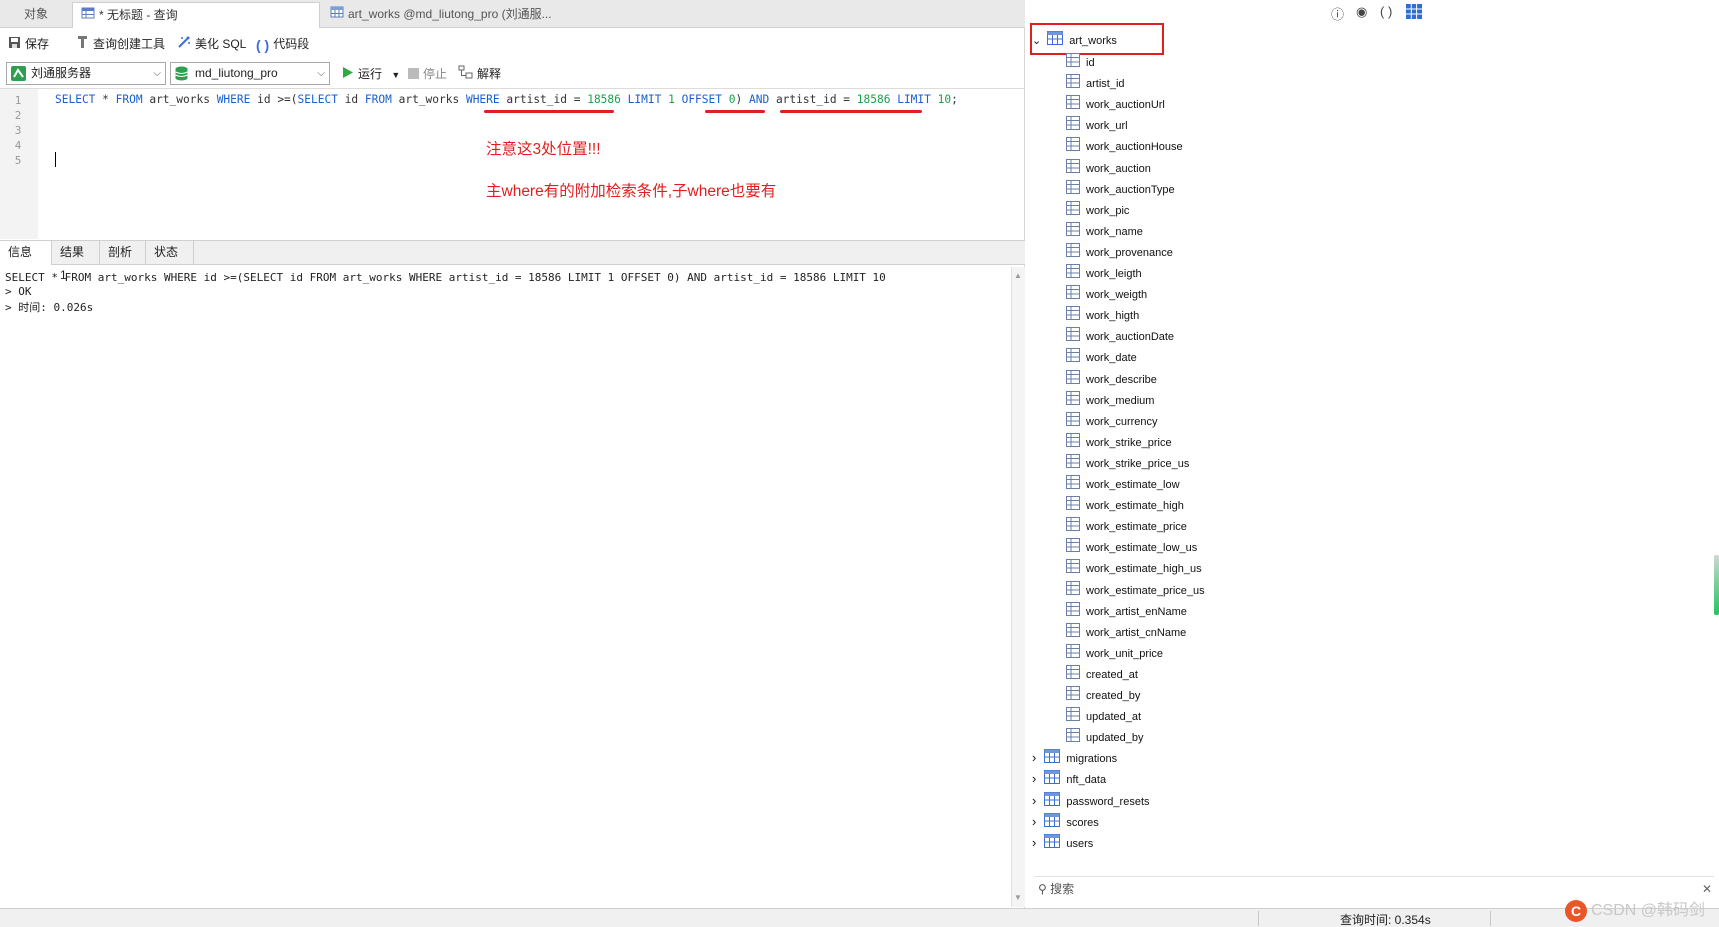  What do you see at coordinates (1106, 294) in the screenshot?
I see `tree-column-item: work_weigth` at bounding box center [1106, 294].